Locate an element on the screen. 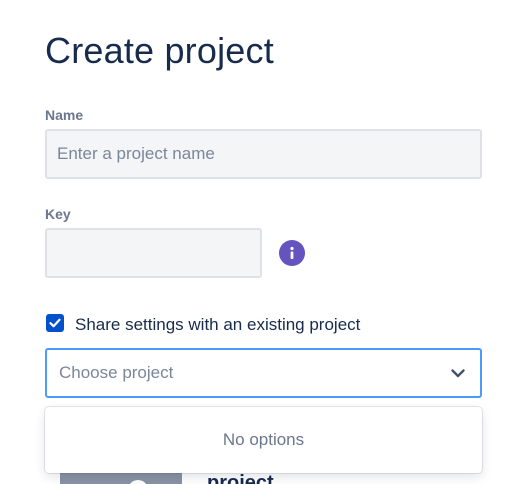 The image size is (520, 484). chevron-down-icon is located at coordinates (458, 373).